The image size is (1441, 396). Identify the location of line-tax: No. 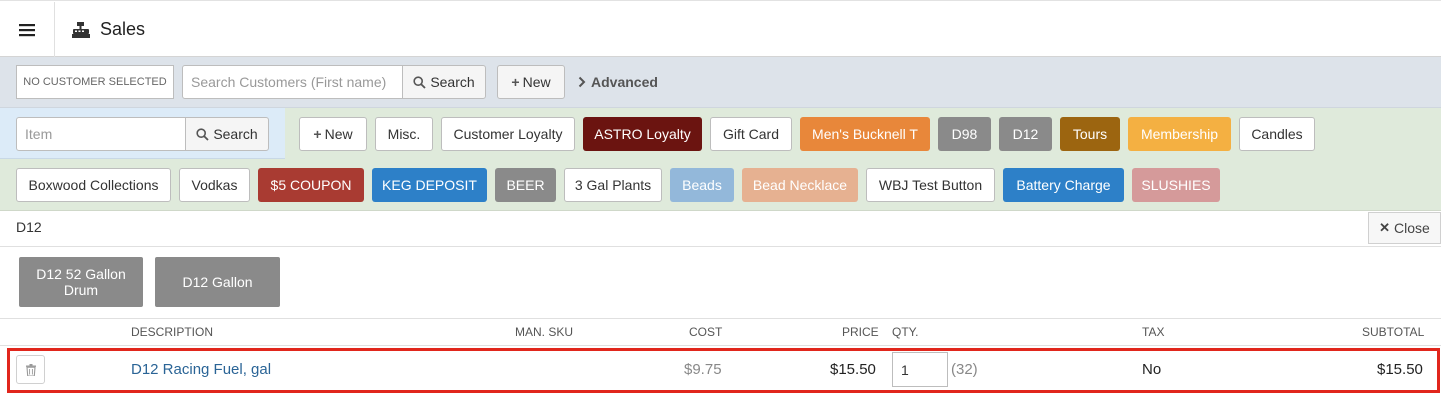
(1151, 369).